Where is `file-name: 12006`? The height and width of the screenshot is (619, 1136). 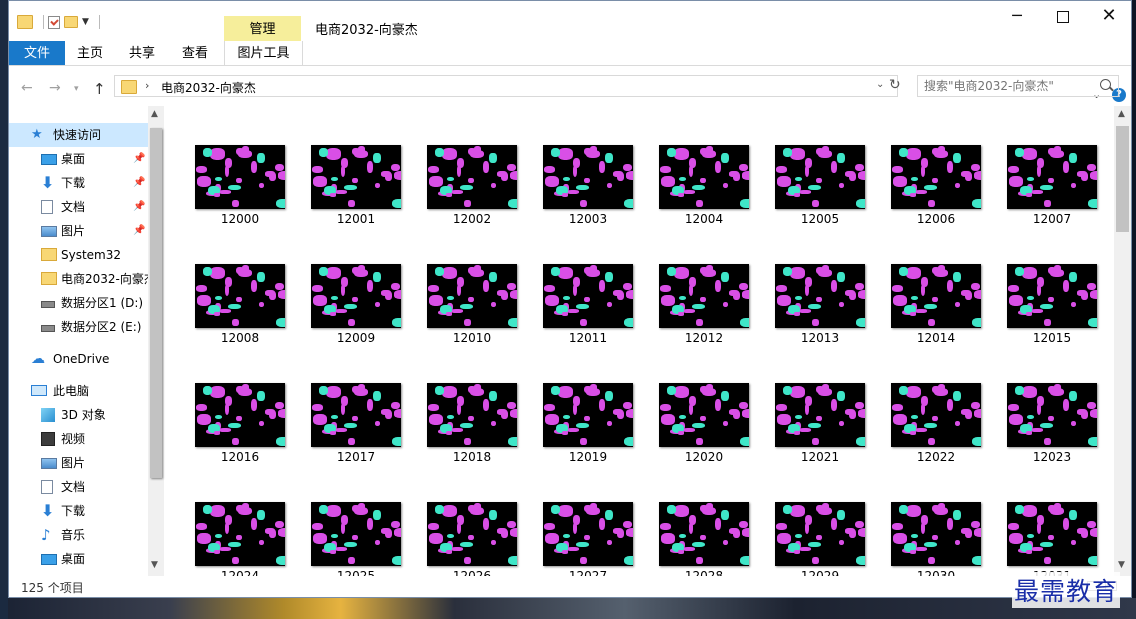 file-name: 12006 is located at coordinates (936, 219).